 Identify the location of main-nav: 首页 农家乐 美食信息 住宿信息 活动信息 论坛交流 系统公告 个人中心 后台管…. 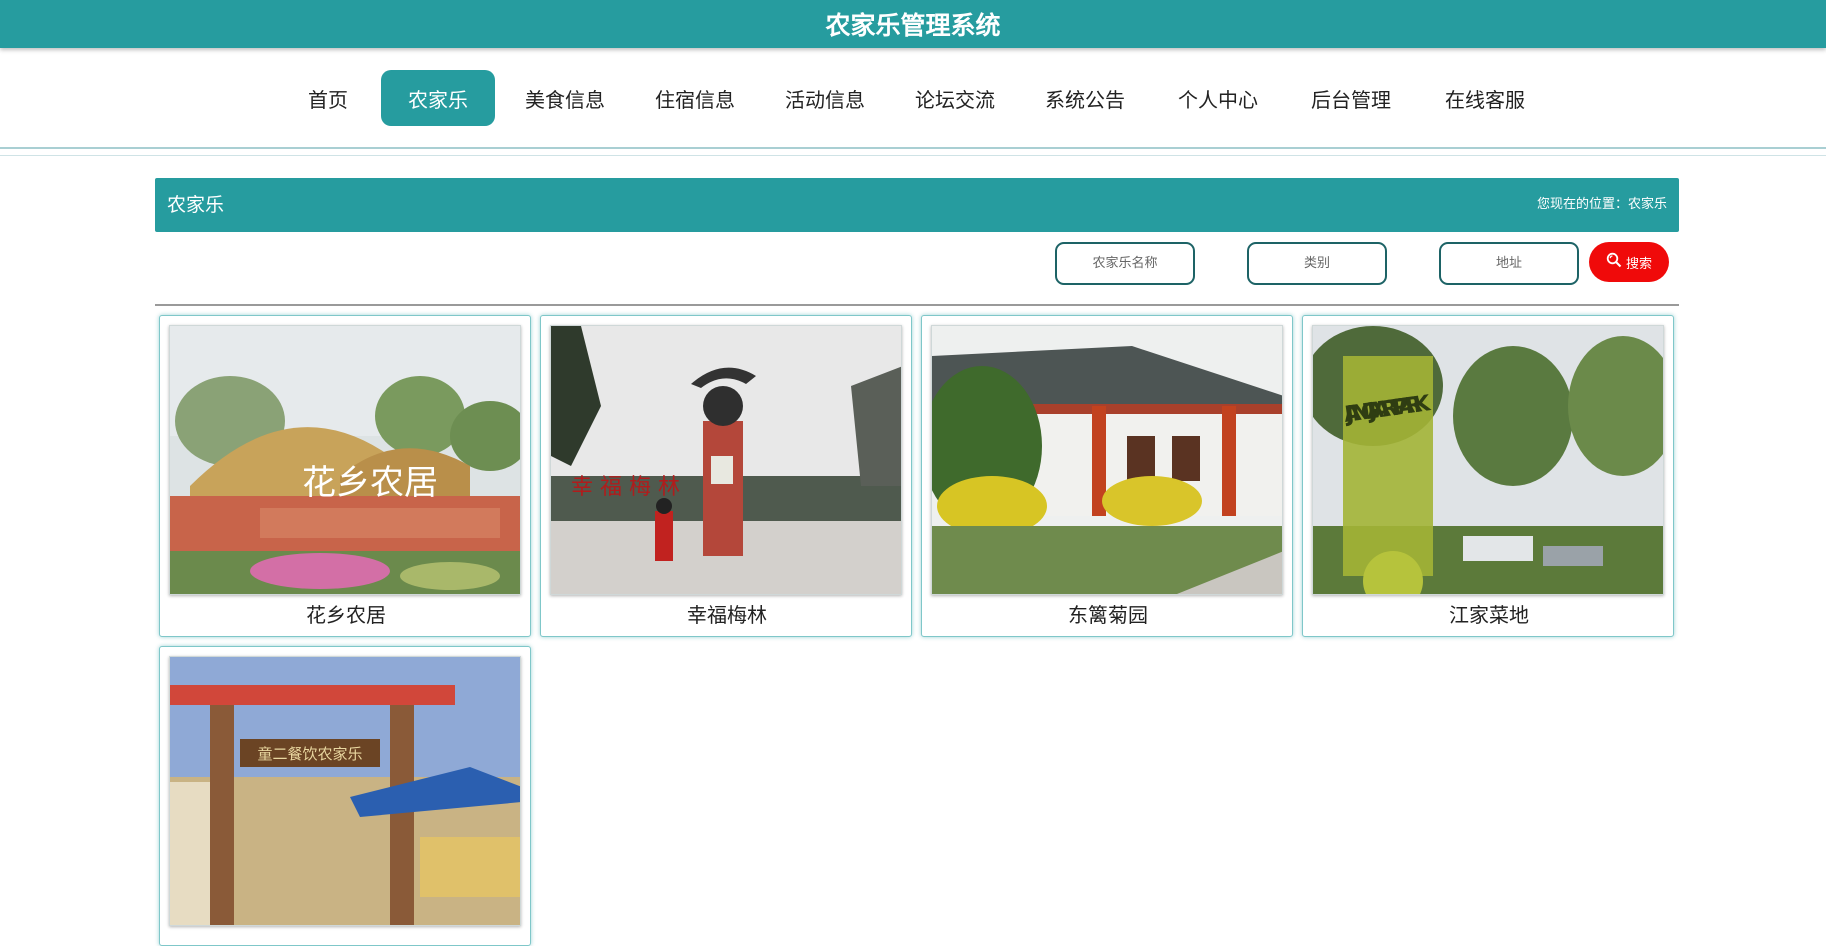
(913, 98).